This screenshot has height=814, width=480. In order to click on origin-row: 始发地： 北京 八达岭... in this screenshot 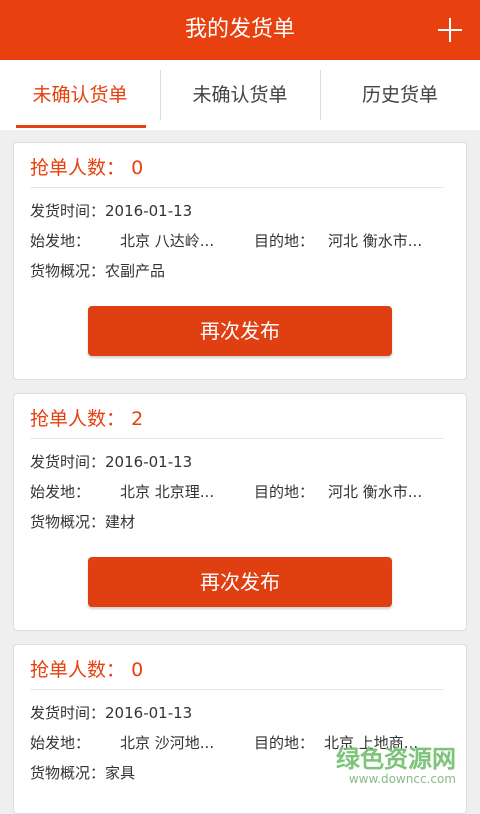, I will do `click(122, 241)`.